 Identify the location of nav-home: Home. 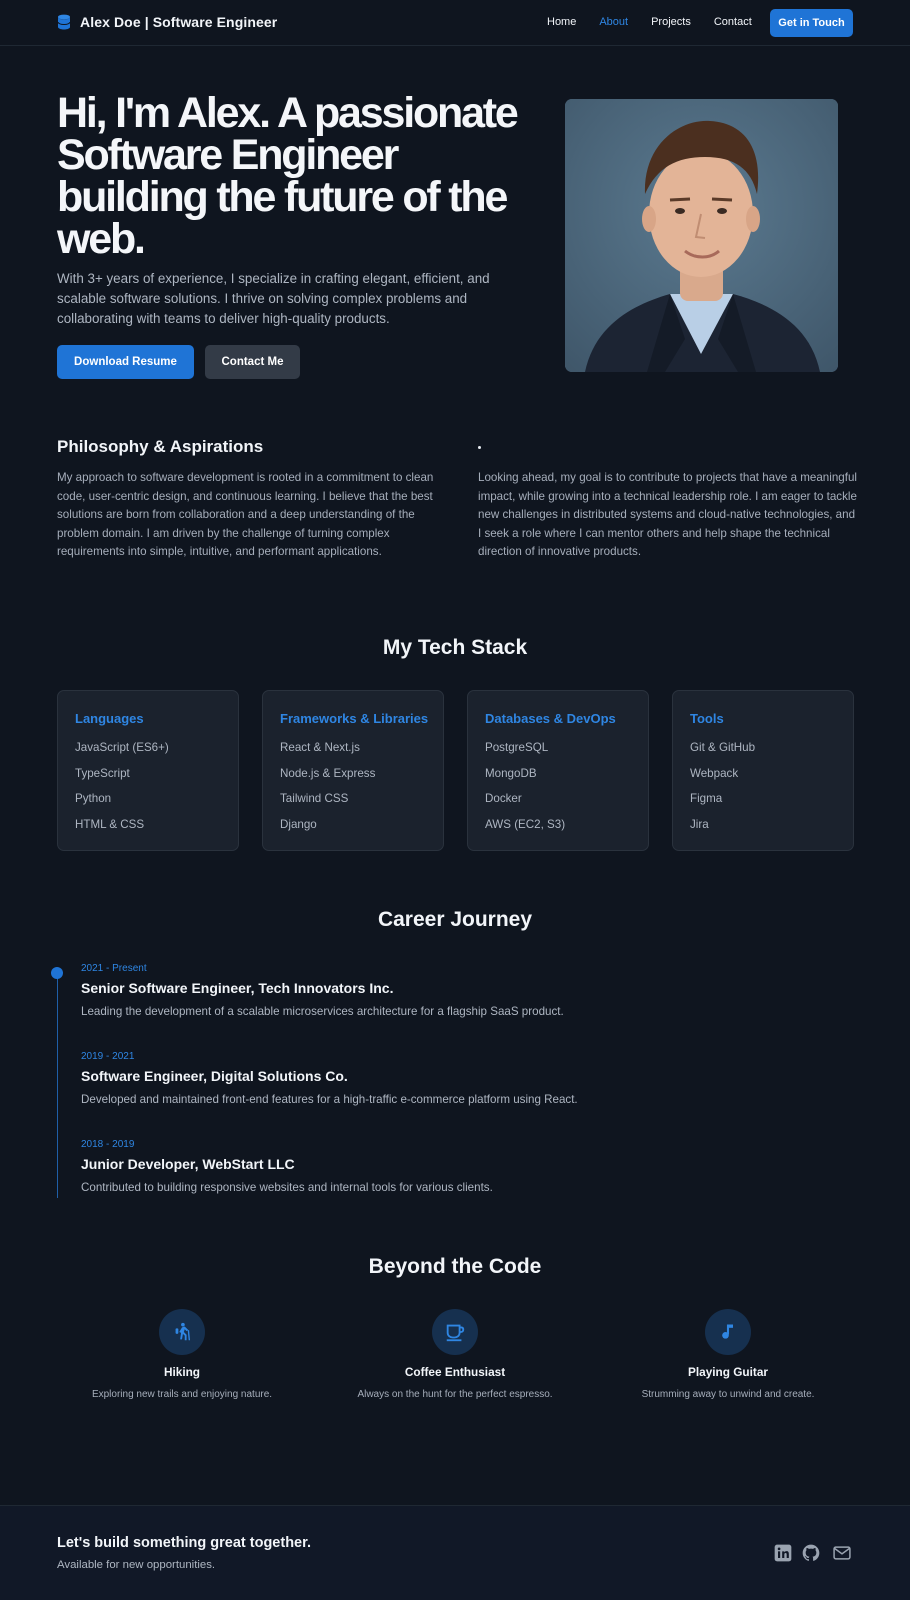
(561, 22).